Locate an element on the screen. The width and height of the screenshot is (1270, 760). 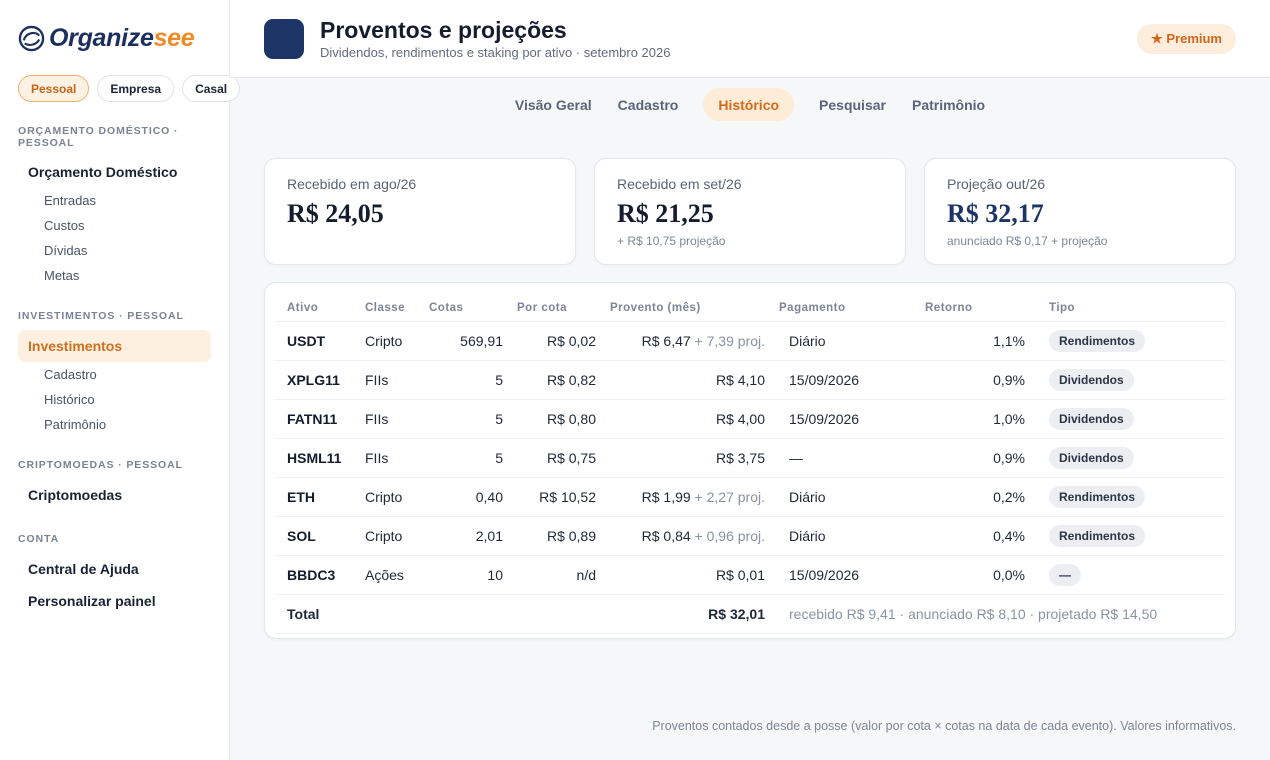
brand-logo: Organizesee is located at coordinates (106, 38).